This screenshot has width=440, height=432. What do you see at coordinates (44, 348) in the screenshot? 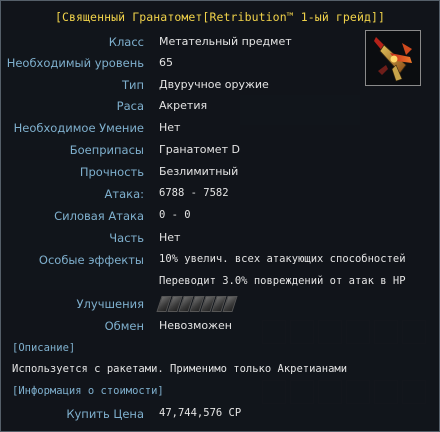
I see `description-header: [Описание]` at bounding box center [44, 348].